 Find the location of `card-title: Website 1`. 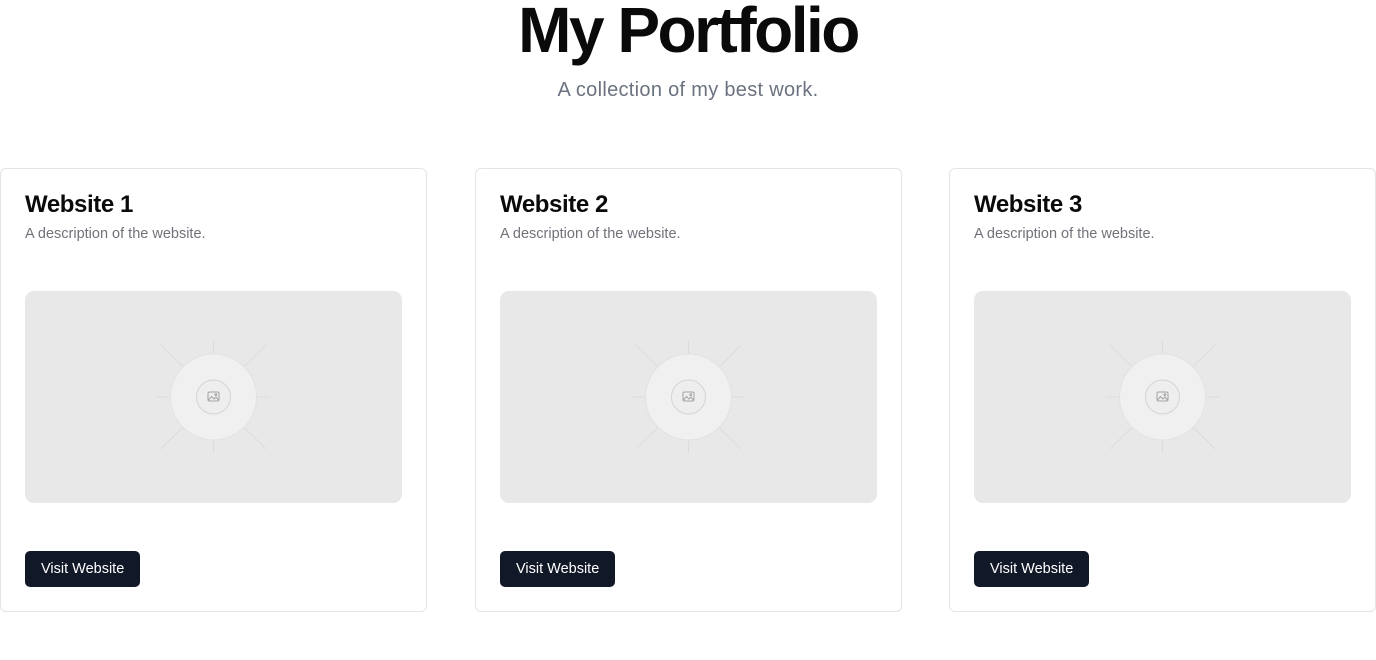

card-title: Website 1 is located at coordinates (79, 204).